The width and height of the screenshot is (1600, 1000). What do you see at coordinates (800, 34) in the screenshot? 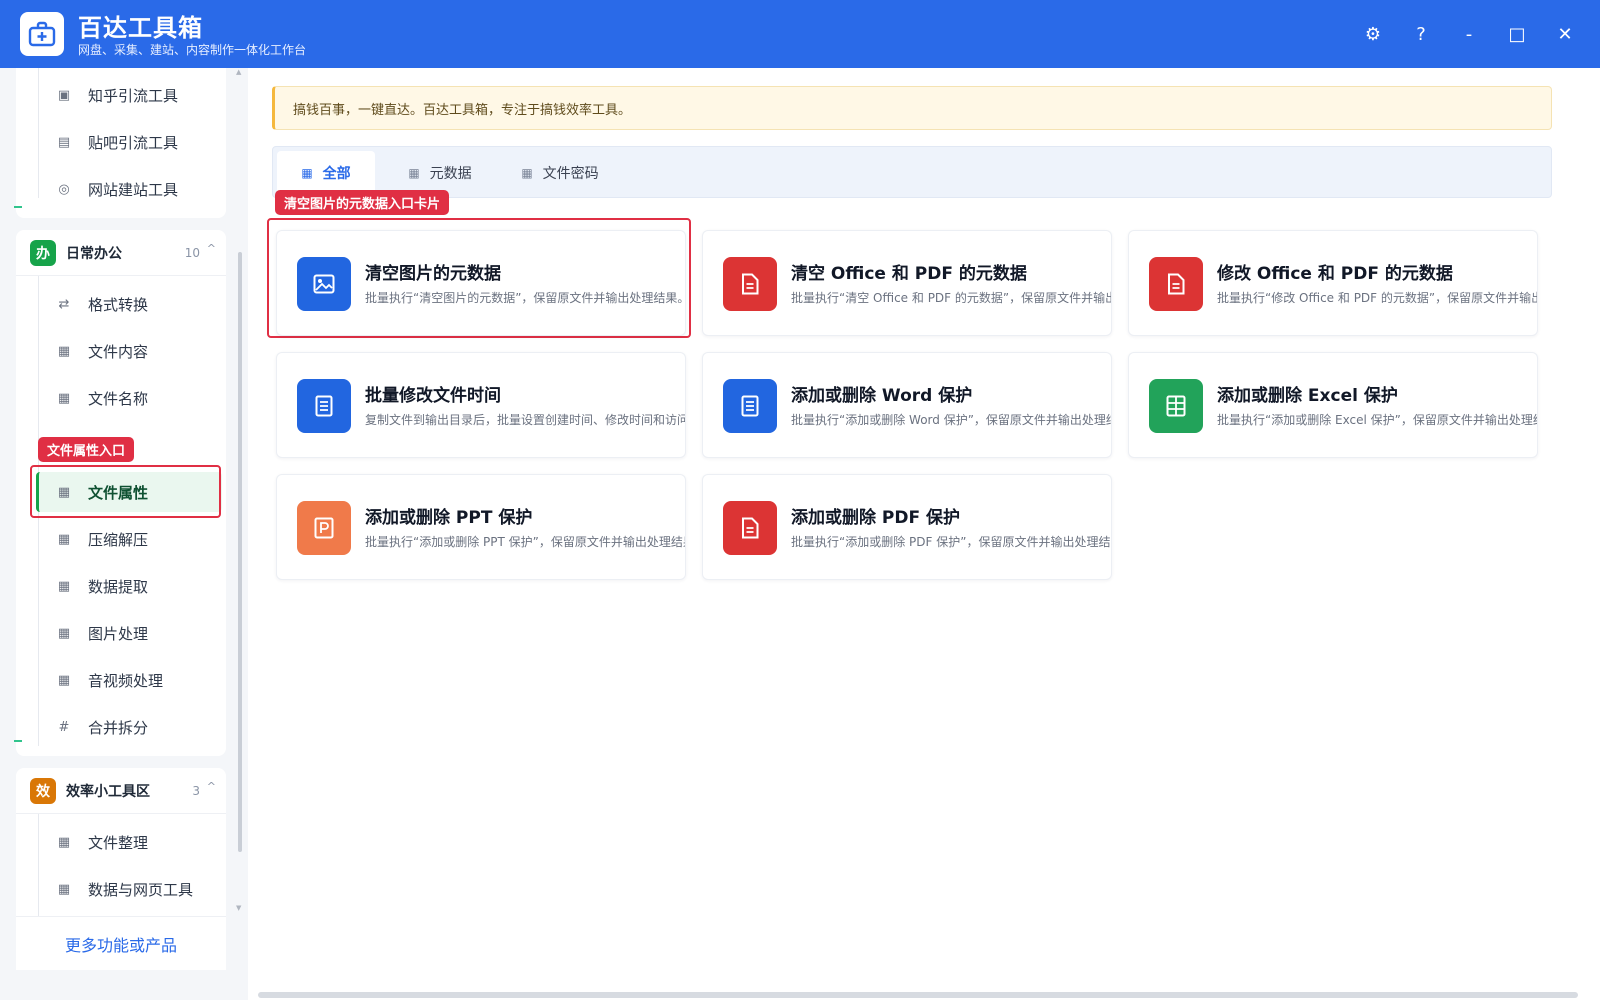
I see `title-bar: 百达工具箱 网盘、采集、建站、内容制作一体化工作台 ⚙ ? - □ ✕` at bounding box center [800, 34].